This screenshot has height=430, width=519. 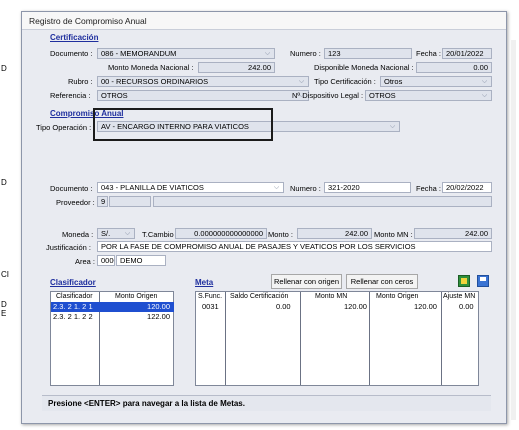 I want to click on cell-saldo-certificacion: 0.00, so click(x=283, y=306).